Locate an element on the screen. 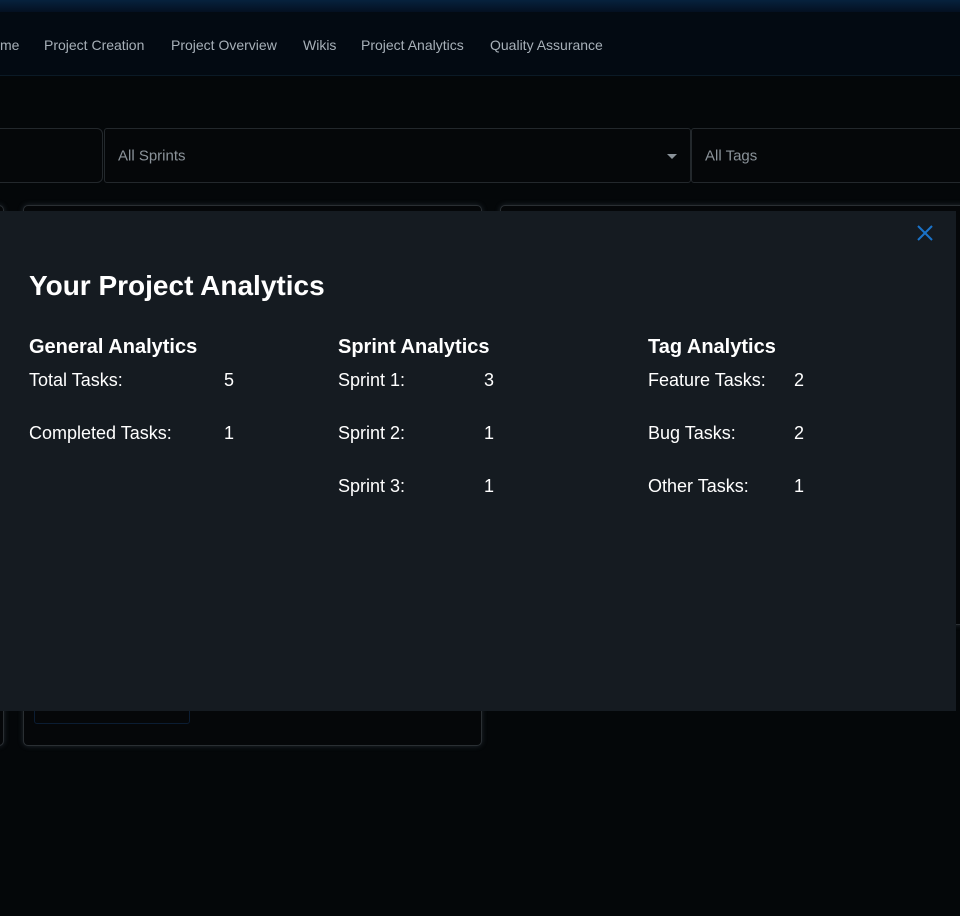 Image resolution: width=960 pixels, height=916 pixels. close-icon is located at coordinates (925, 233).